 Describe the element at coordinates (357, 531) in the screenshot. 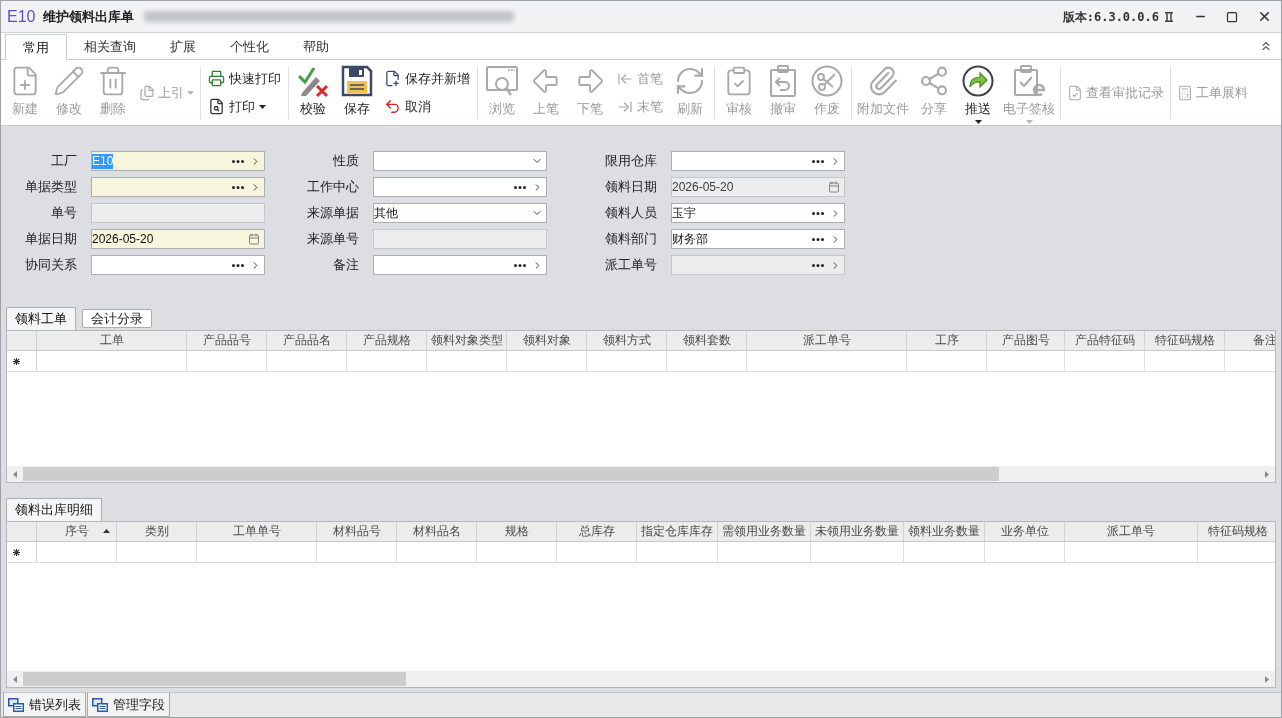

I see `column-header: 材料品号` at that location.